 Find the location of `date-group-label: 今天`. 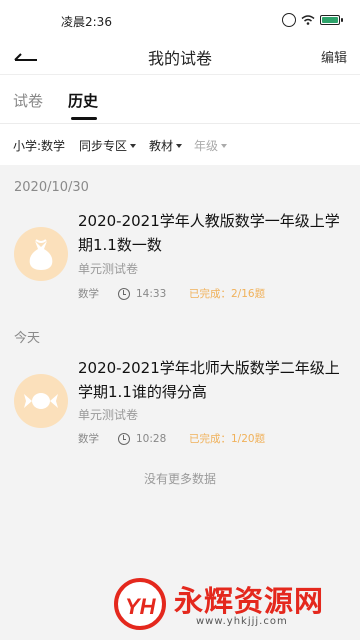

date-group-label: 今天 is located at coordinates (27, 338).